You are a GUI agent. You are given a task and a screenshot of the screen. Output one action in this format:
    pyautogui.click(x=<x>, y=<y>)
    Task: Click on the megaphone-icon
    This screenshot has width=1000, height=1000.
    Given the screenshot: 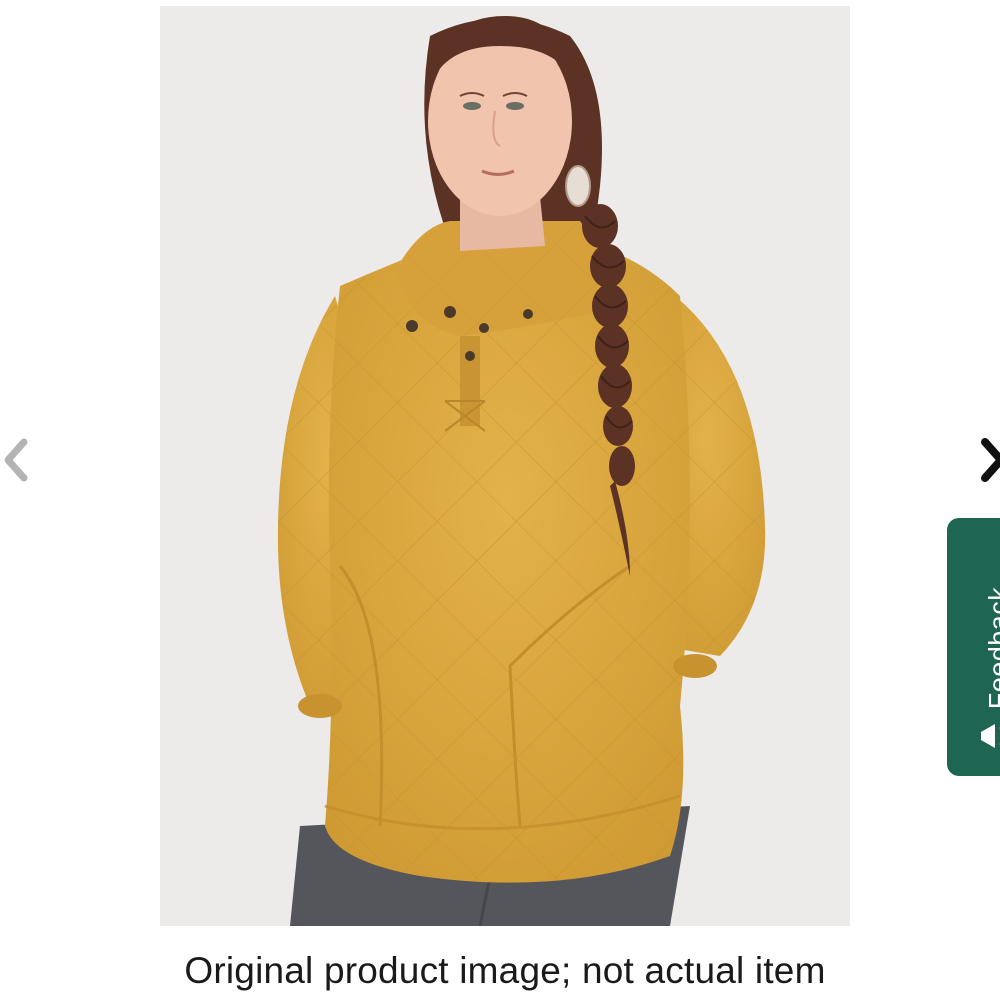 What is the action you would take?
    pyautogui.click(x=990, y=736)
    